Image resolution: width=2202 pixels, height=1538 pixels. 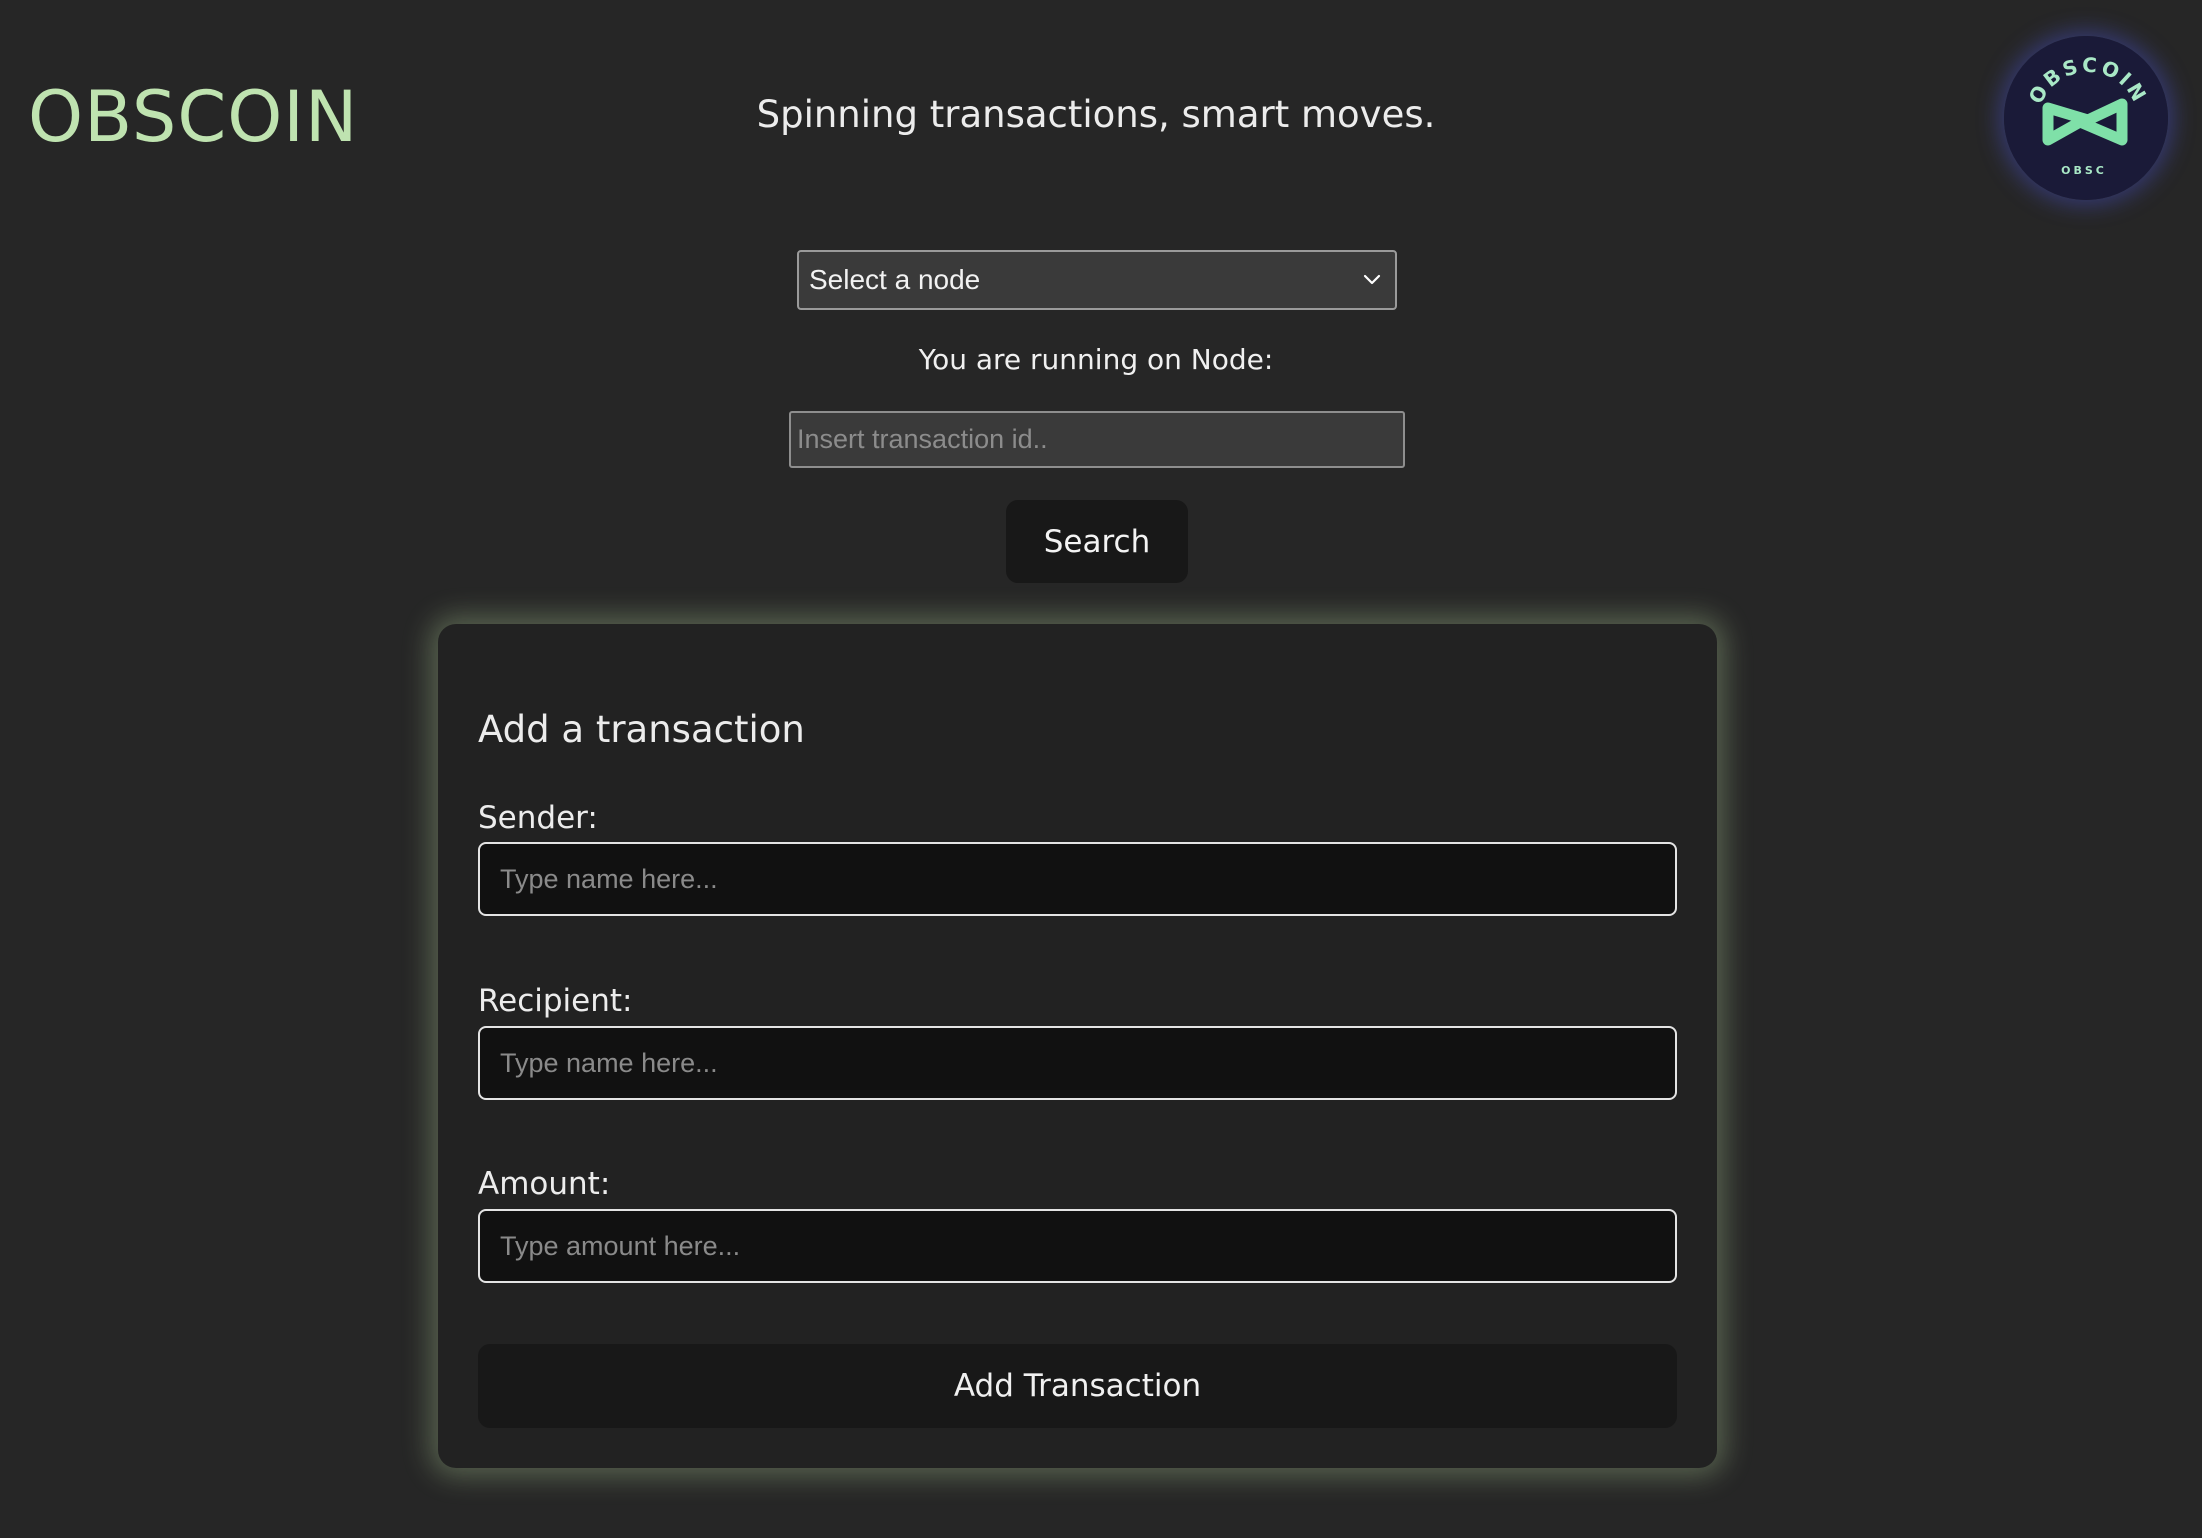 I want to click on card-title: Add a transaction, so click(x=641, y=729).